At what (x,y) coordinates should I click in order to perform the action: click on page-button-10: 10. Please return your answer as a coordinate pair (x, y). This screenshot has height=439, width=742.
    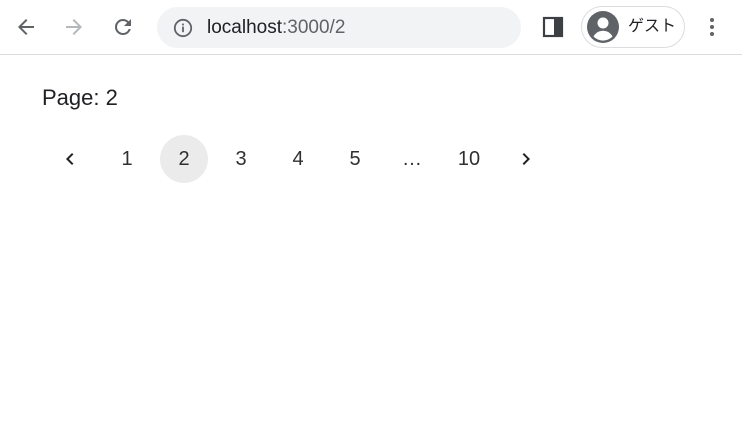
    Looking at the image, I should click on (469, 159).